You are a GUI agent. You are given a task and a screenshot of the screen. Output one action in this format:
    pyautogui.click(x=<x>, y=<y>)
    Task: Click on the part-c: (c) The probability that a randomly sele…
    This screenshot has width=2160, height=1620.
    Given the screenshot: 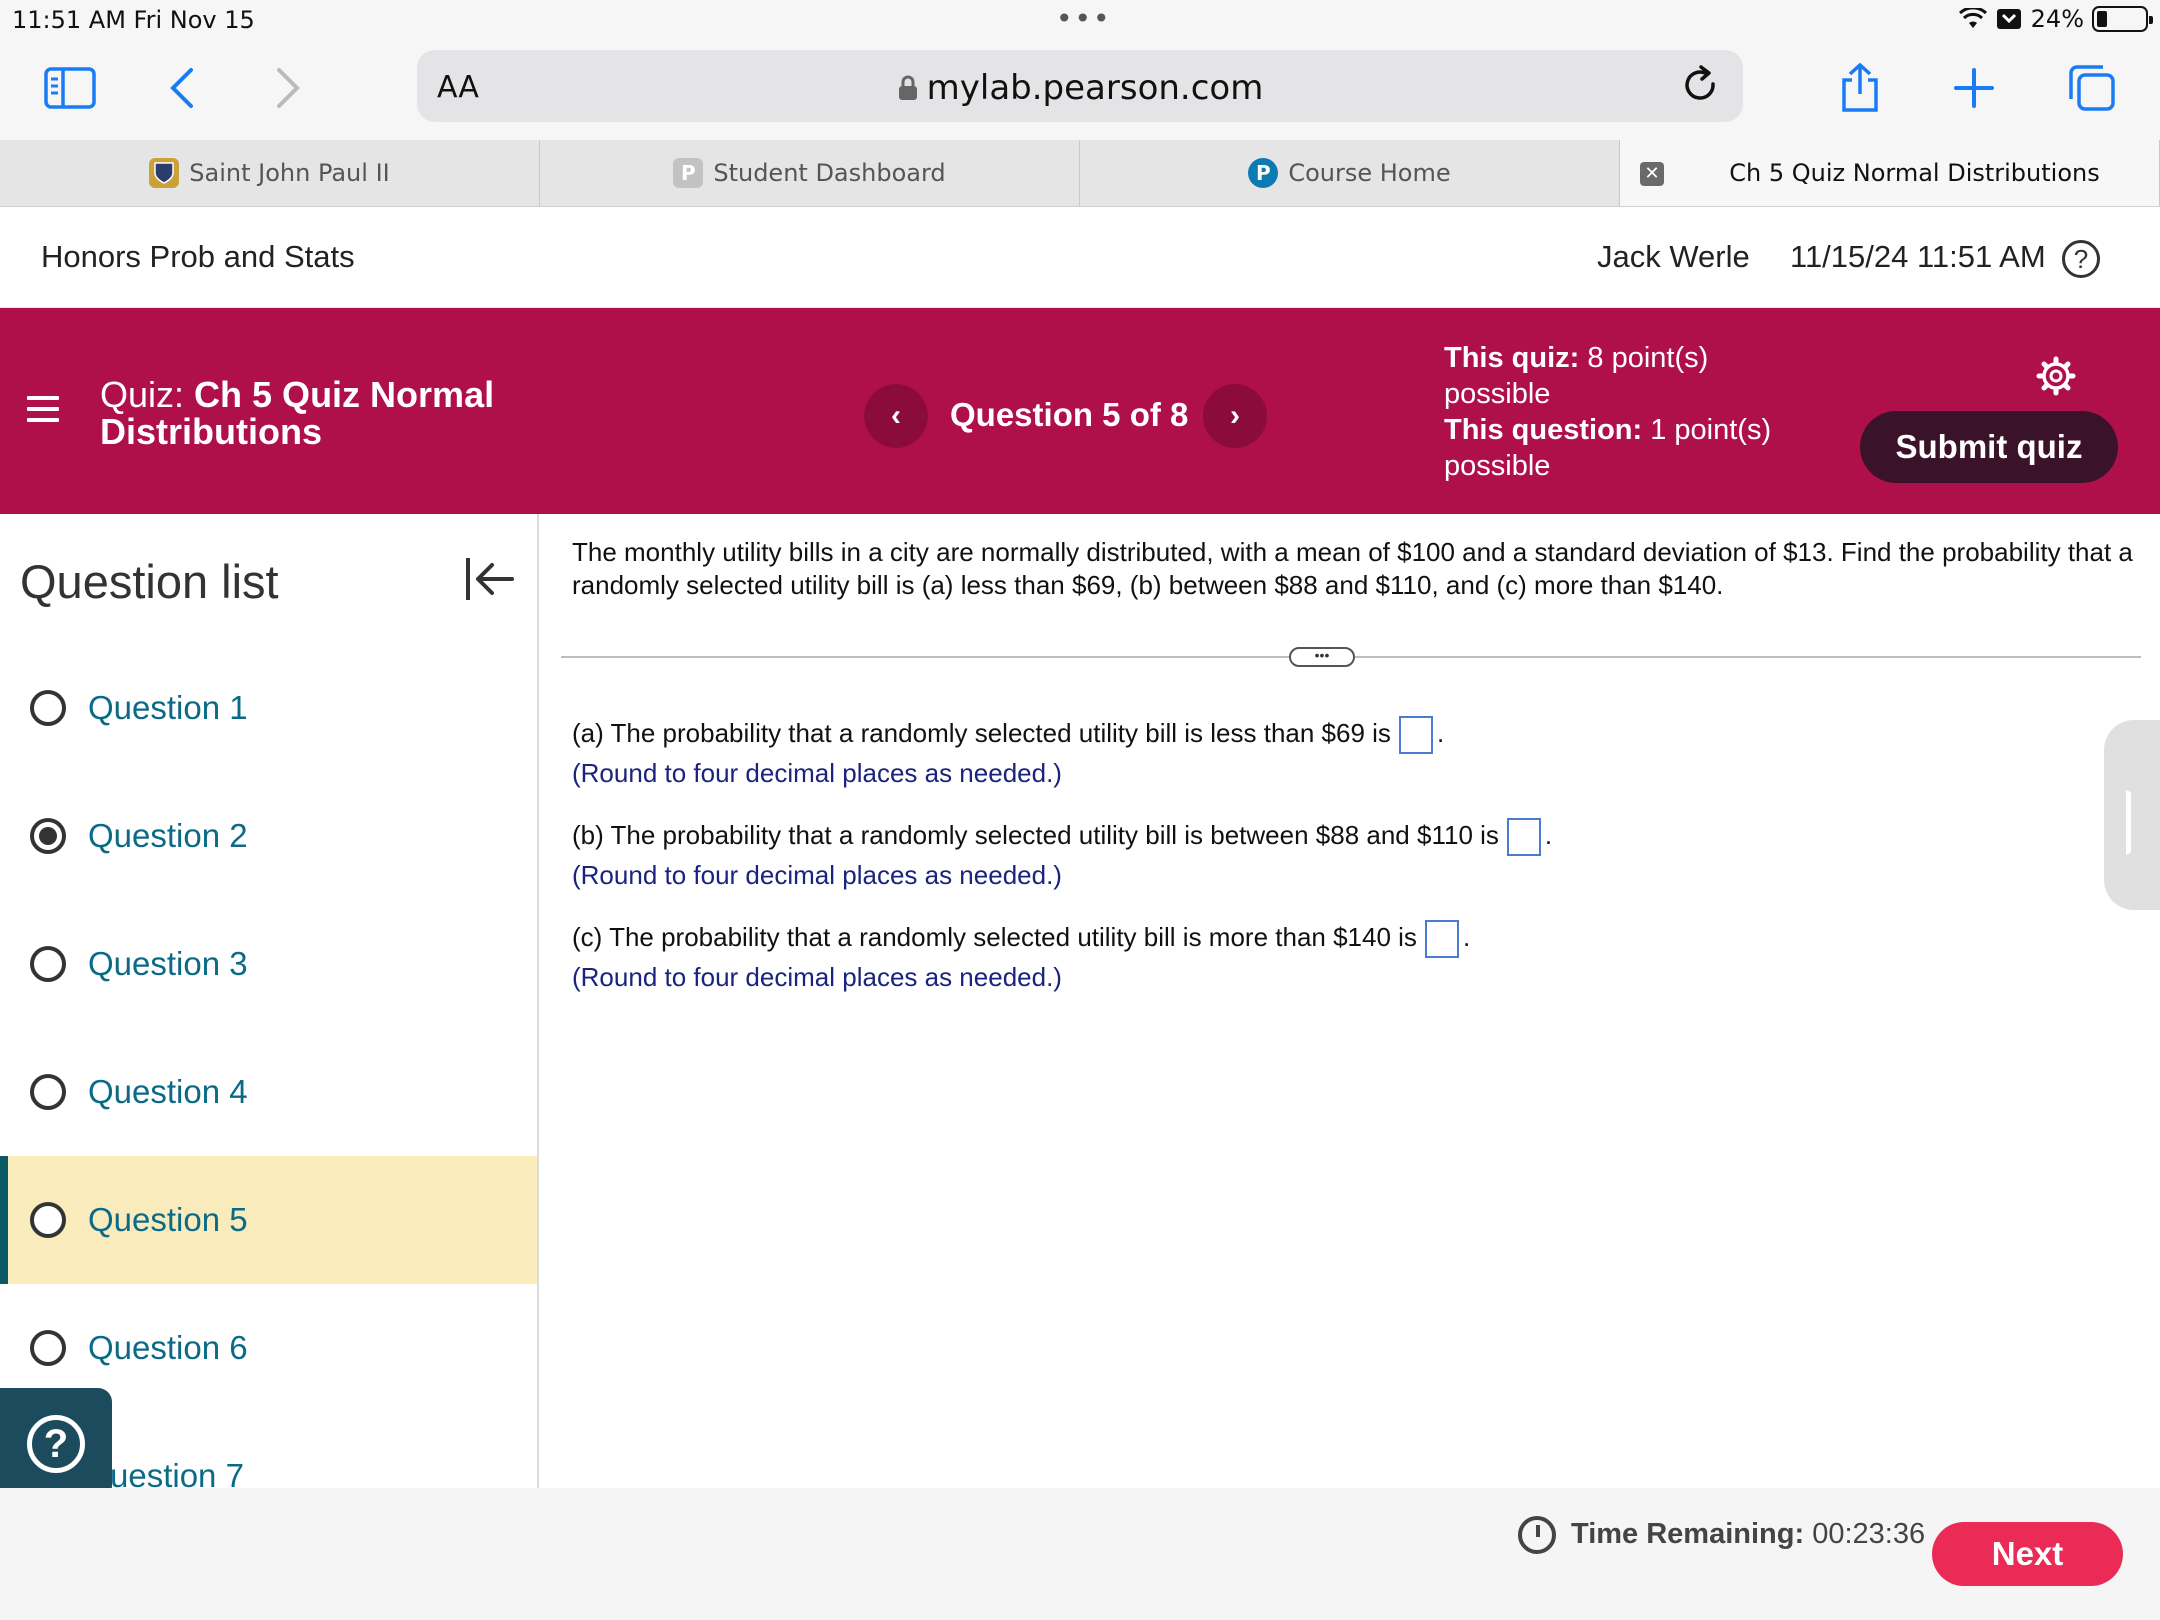 What is the action you would take?
    pyautogui.click(x=1021, y=939)
    